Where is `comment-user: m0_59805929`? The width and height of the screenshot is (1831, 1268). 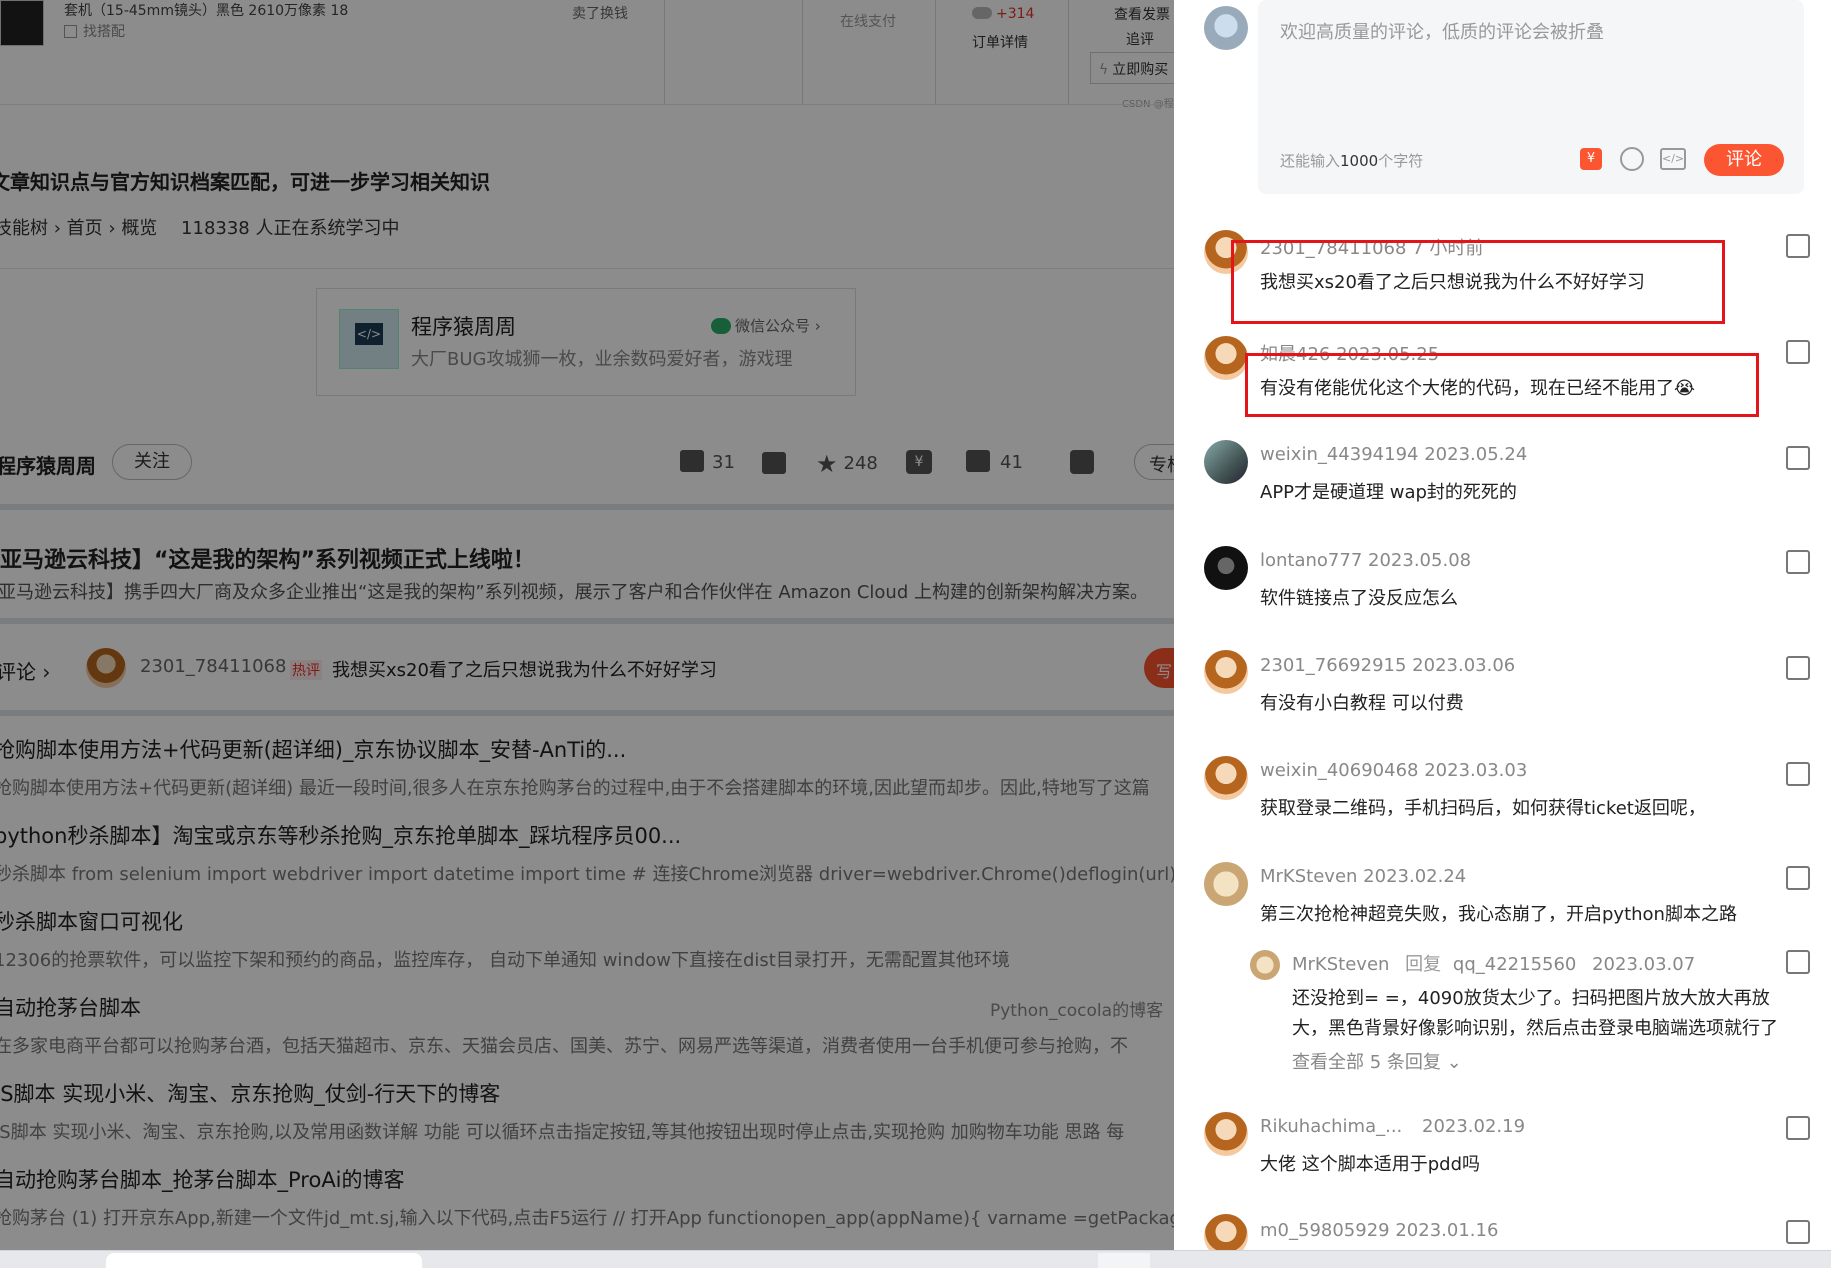
comment-user: m0_59805929 is located at coordinates (1325, 1230).